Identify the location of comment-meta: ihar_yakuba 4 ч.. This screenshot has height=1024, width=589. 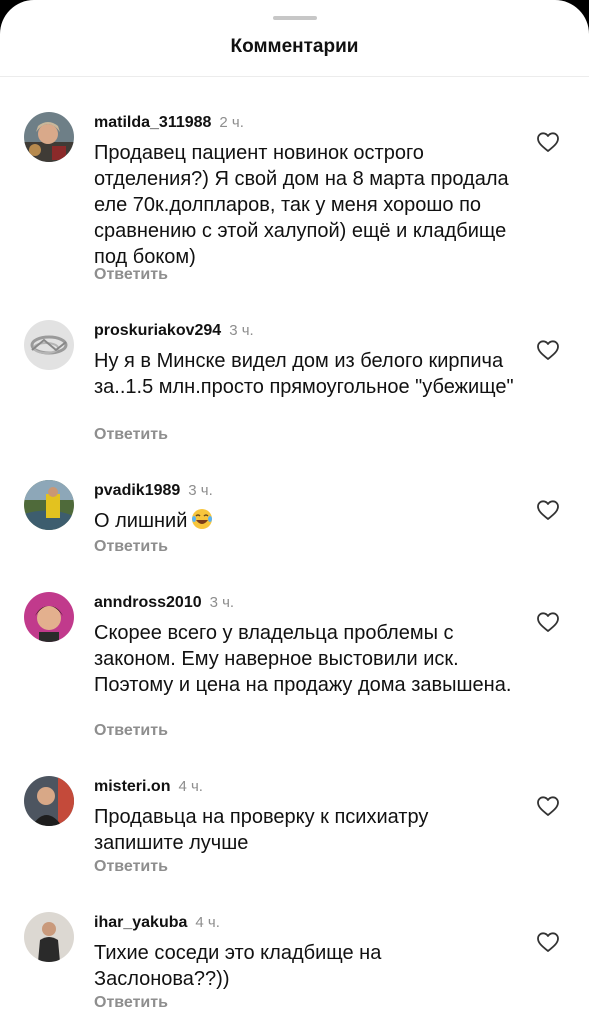
(157, 923).